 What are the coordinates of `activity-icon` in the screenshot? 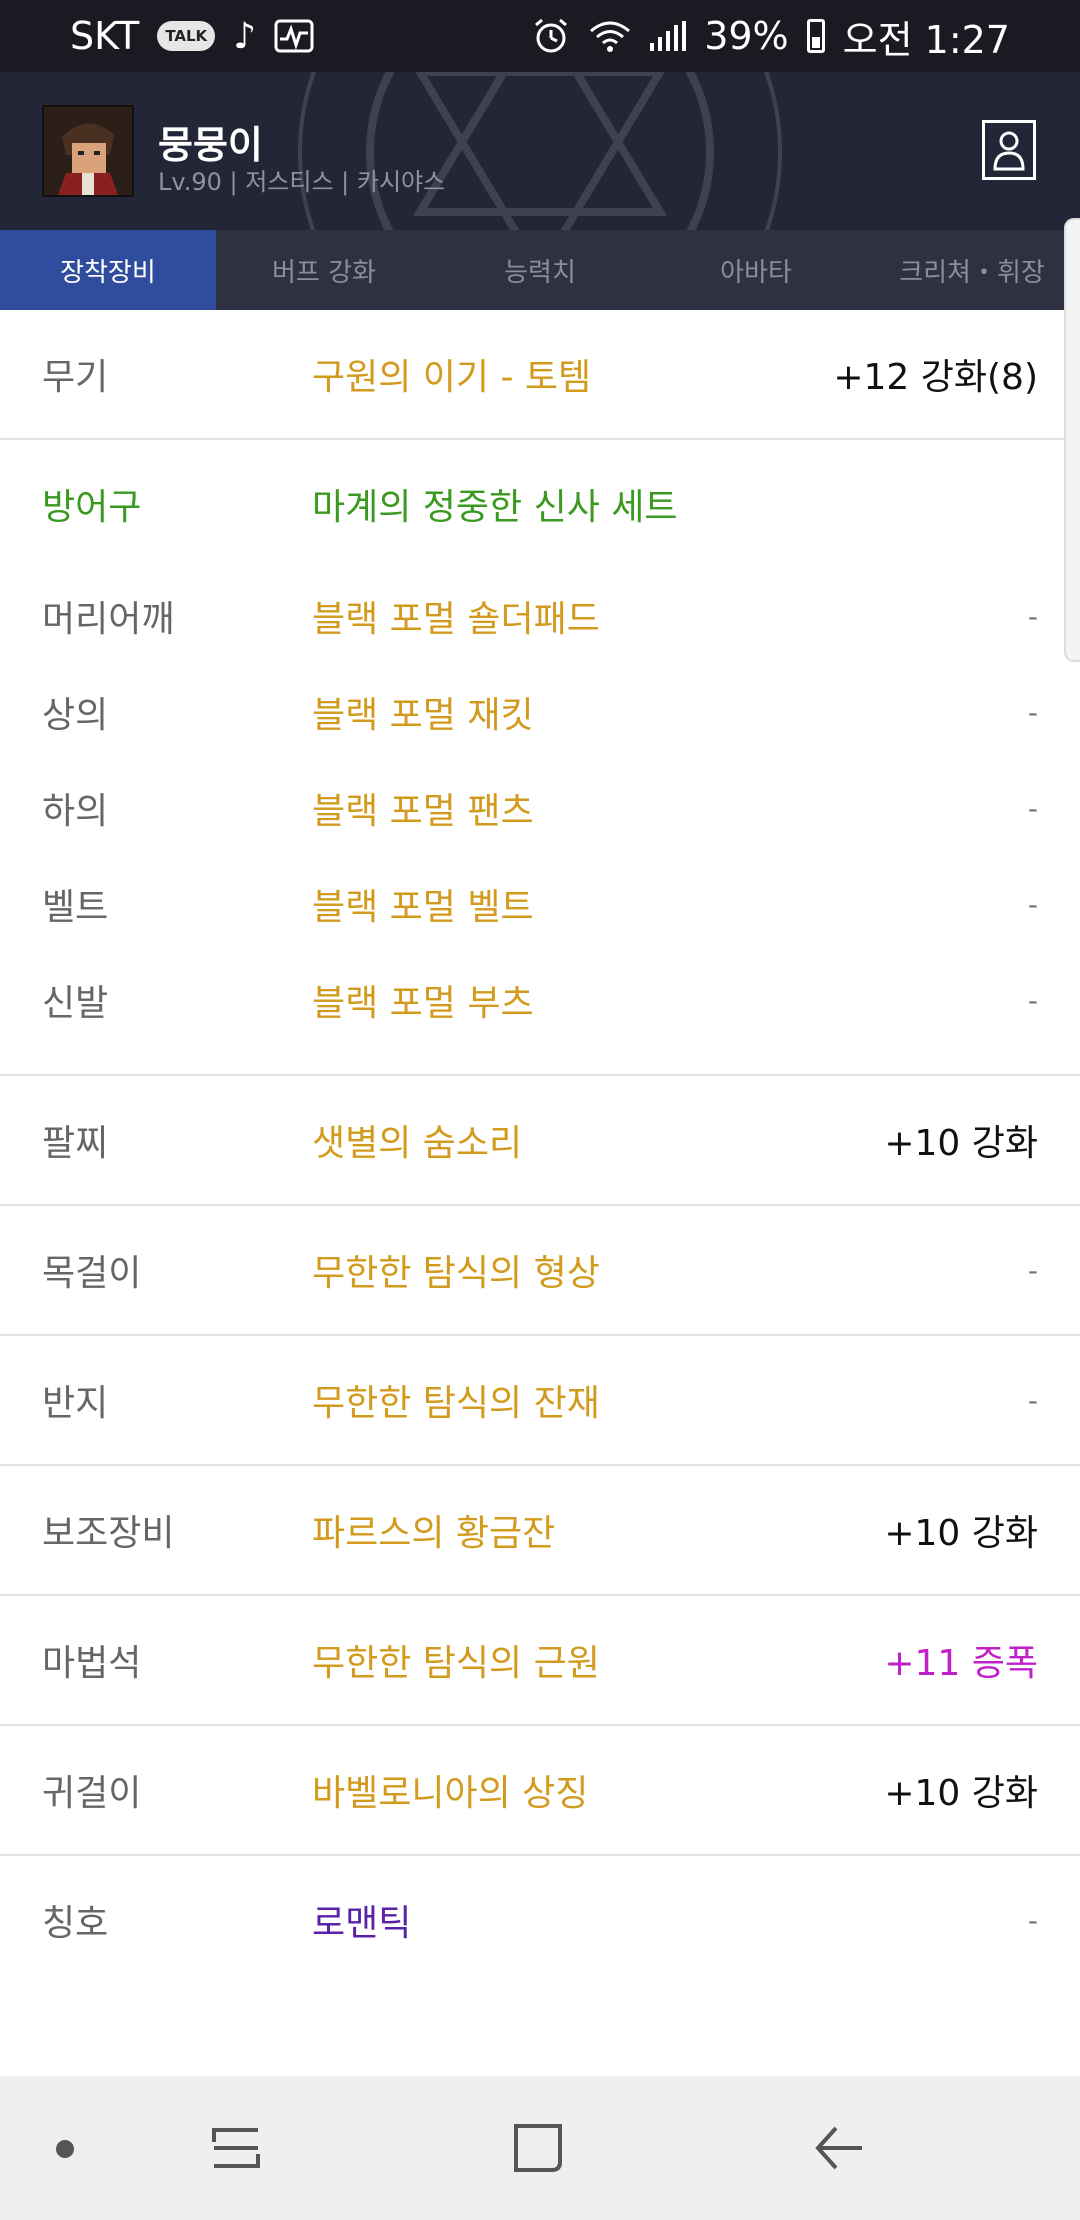 It's located at (294, 36).